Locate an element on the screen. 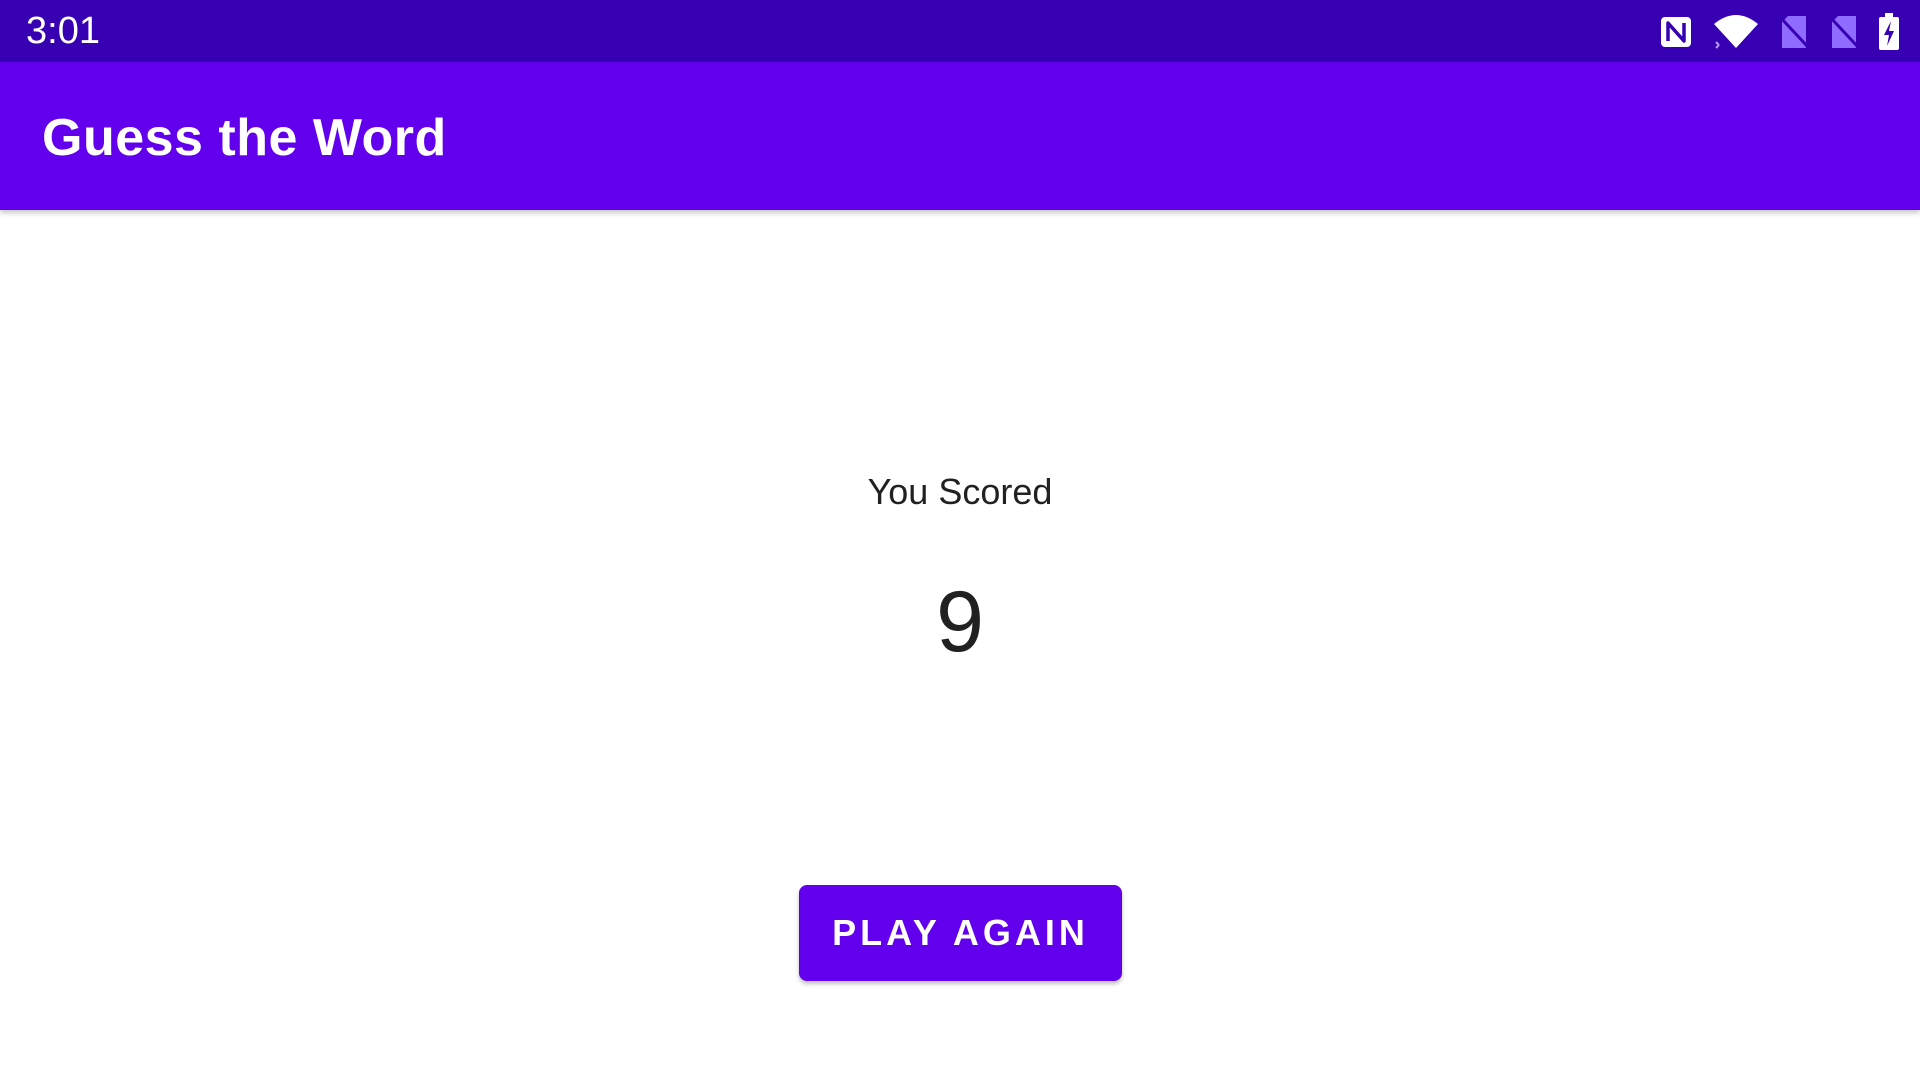  score-value: 9 is located at coordinates (960, 622).